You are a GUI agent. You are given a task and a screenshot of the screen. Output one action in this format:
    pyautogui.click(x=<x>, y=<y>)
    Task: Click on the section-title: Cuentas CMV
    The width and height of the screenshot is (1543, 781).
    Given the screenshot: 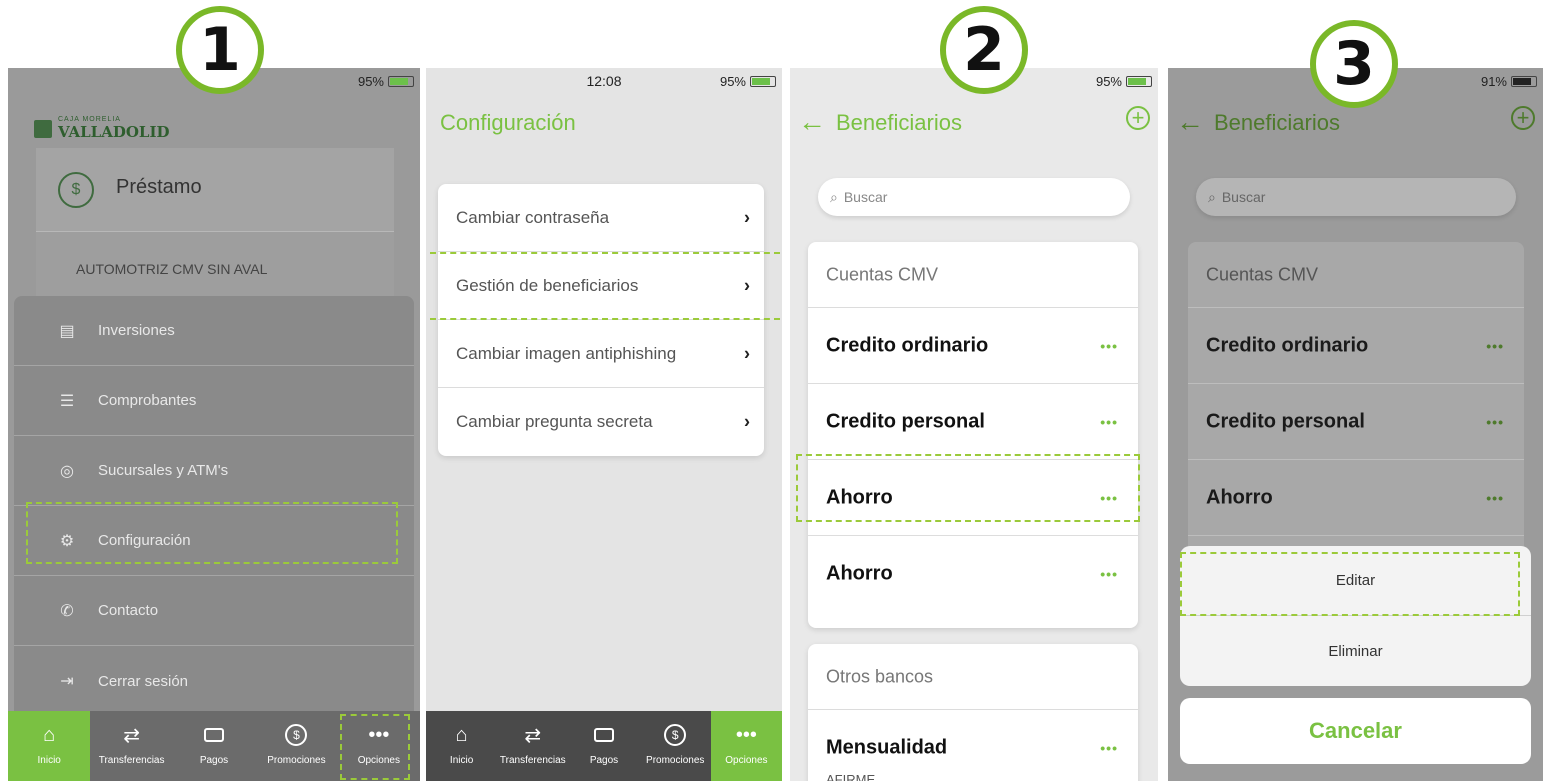 What is the action you would take?
    pyautogui.click(x=882, y=274)
    